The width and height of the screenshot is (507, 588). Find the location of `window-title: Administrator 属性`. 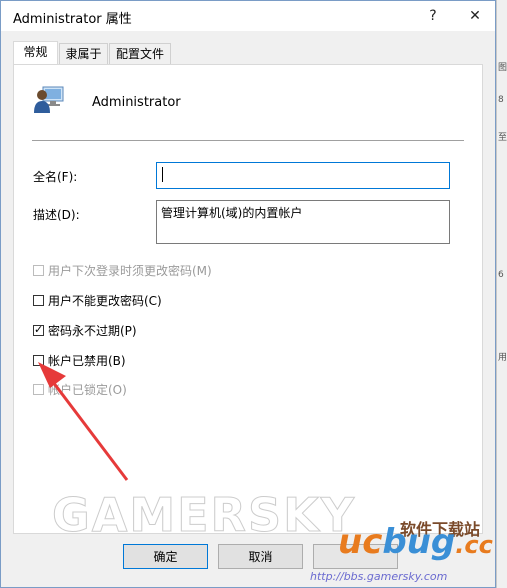

window-title: Administrator 属性 is located at coordinates (72, 19).